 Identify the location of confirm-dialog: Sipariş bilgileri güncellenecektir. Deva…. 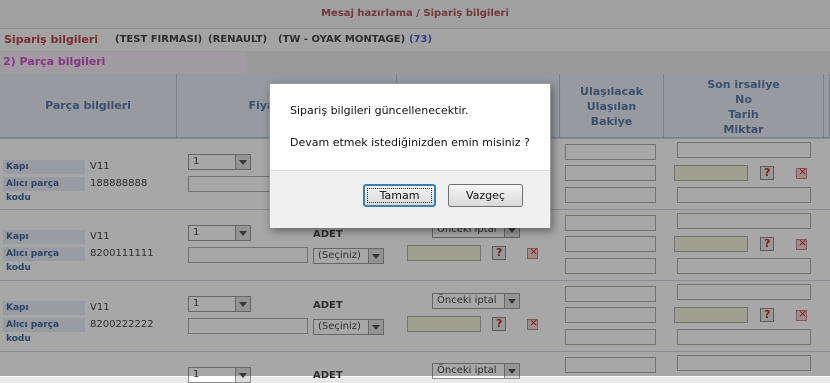
(410, 155).